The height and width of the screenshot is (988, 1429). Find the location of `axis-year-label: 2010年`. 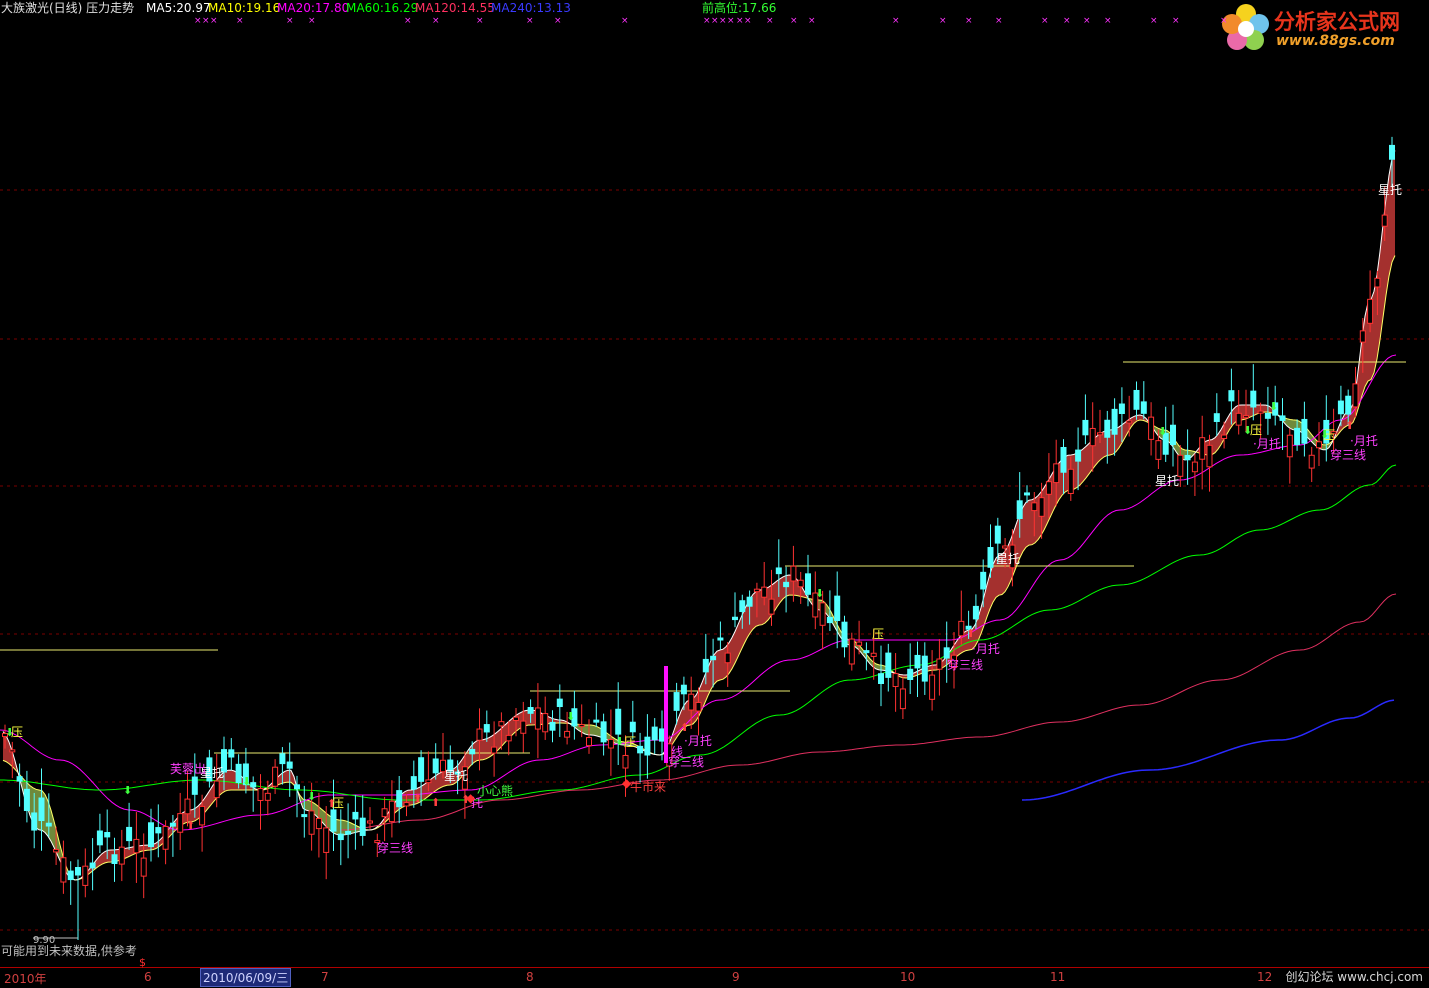

axis-year-label: 2010年 is located at coordinates (25, 979).